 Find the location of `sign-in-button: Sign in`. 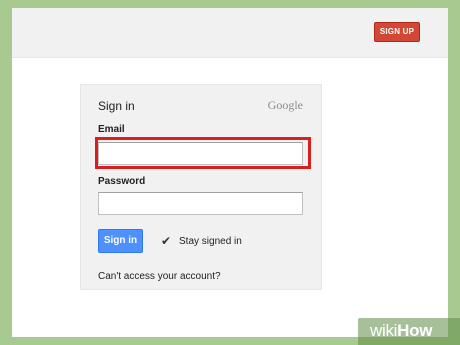

sign-in-button: Sign in is located at coordinates (120, 241).